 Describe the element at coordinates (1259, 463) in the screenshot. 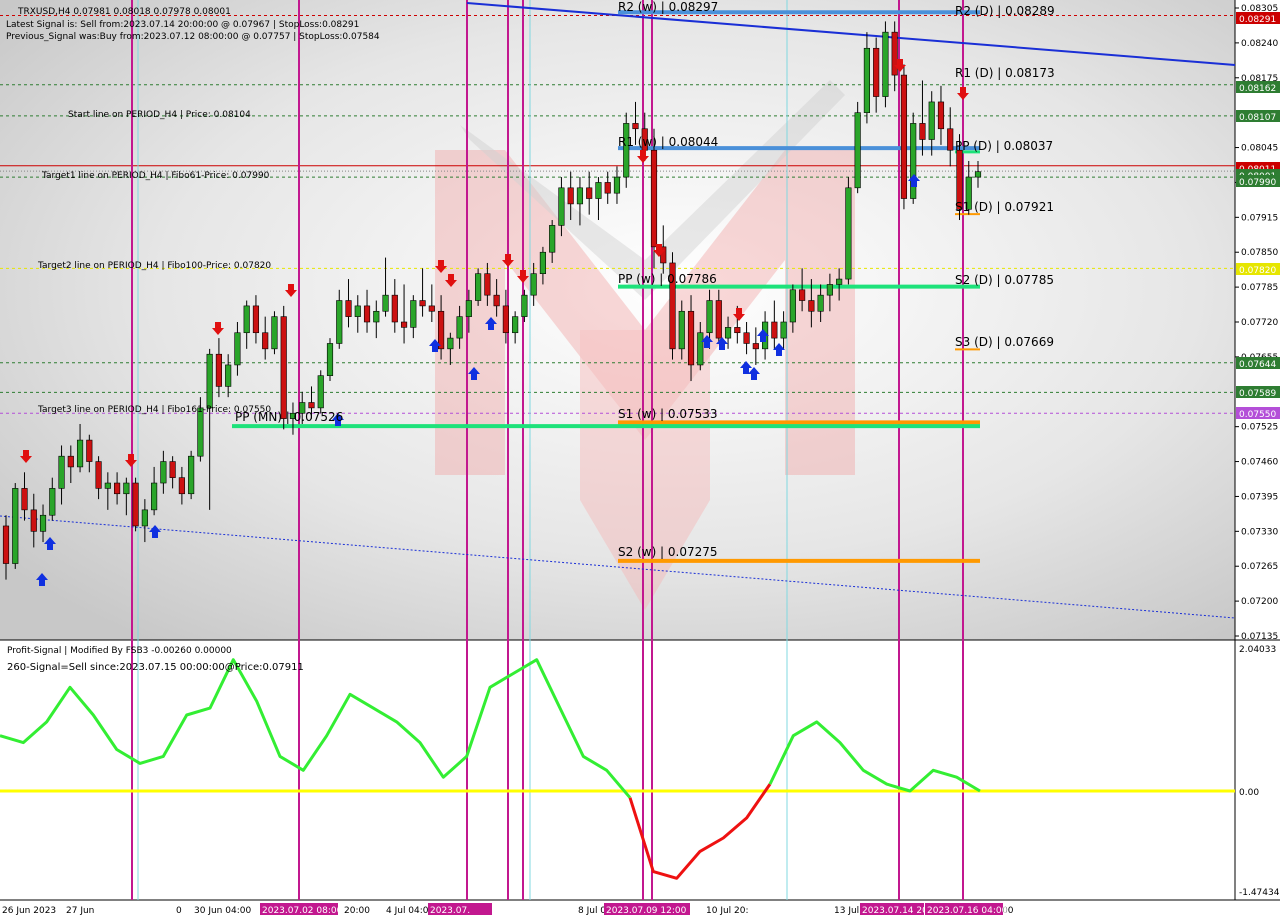

I see `price-tick-label-11: 0.07460` at that location.